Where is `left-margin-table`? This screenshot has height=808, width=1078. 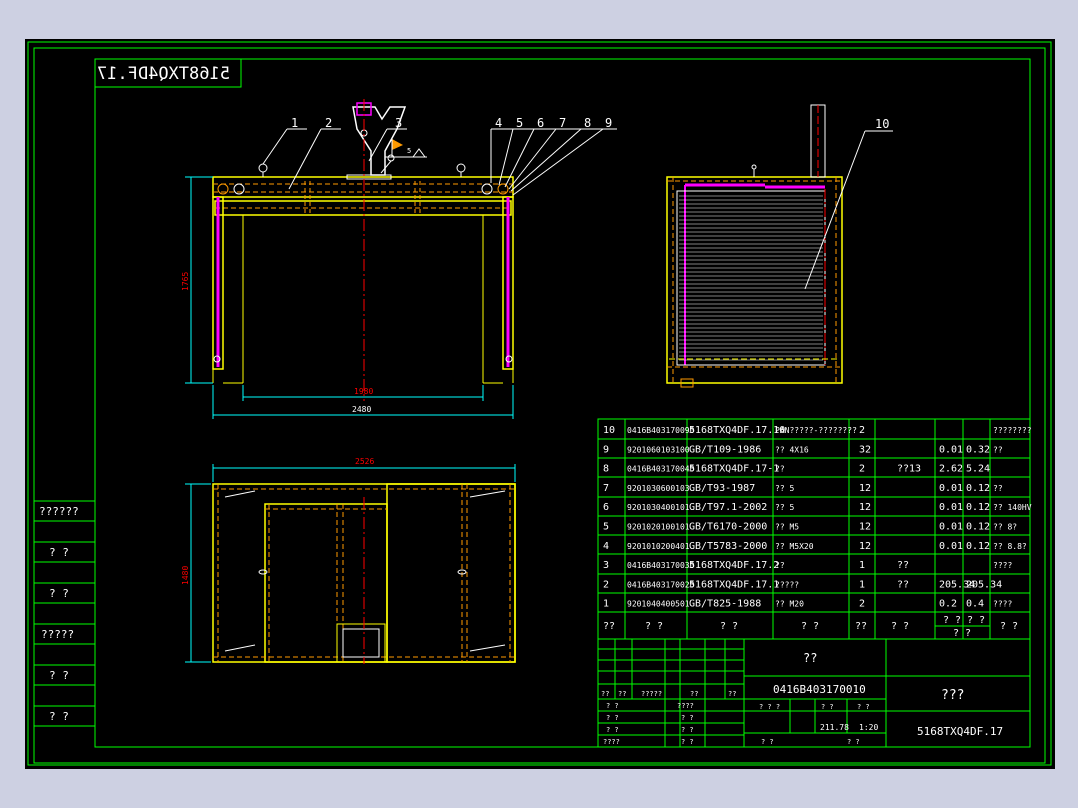 left-margin-table is located at coordinates (64, 613).